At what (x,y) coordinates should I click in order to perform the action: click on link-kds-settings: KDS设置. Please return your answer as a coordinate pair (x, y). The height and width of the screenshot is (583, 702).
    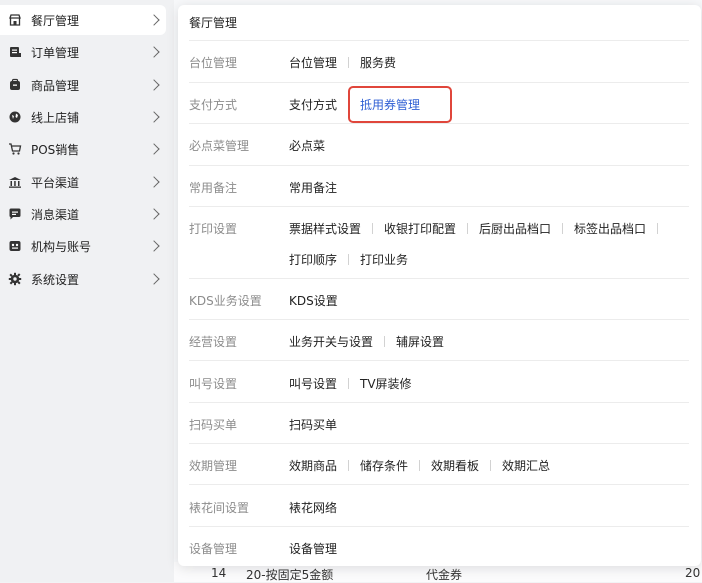
    Looking at the image, I should click on (313, 300).